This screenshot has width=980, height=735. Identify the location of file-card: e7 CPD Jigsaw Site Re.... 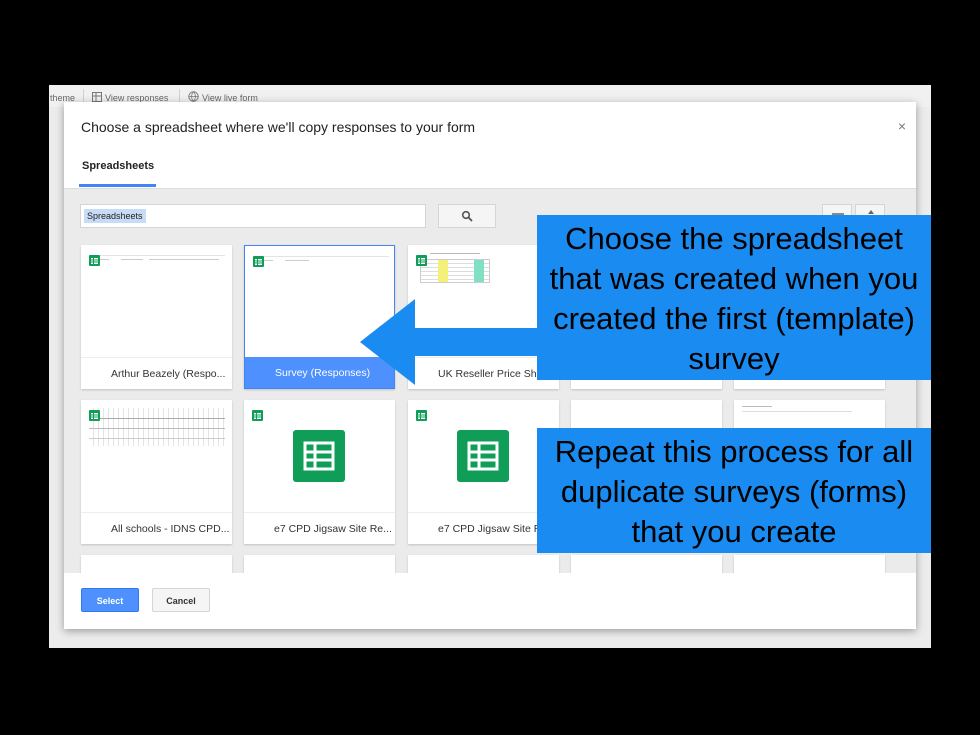
(319, 472).